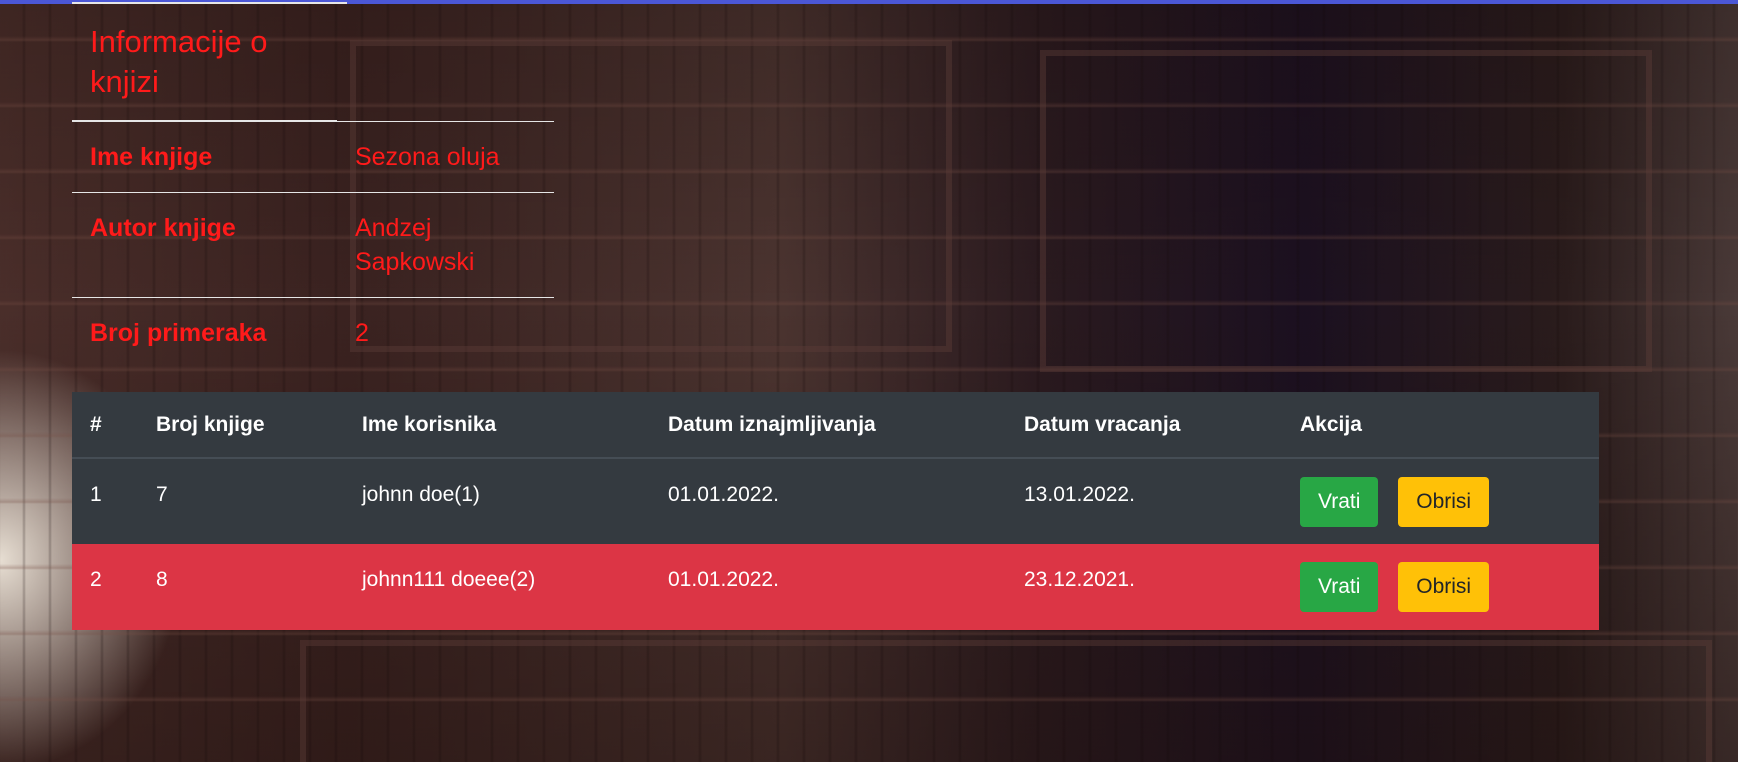 Image resolution: width=1738 pixels, height=762 pixels. Describe the element at coordinates (1079, 494) in the screenshot. I see `cell-date-returned: 13.01.2022.` at that location.